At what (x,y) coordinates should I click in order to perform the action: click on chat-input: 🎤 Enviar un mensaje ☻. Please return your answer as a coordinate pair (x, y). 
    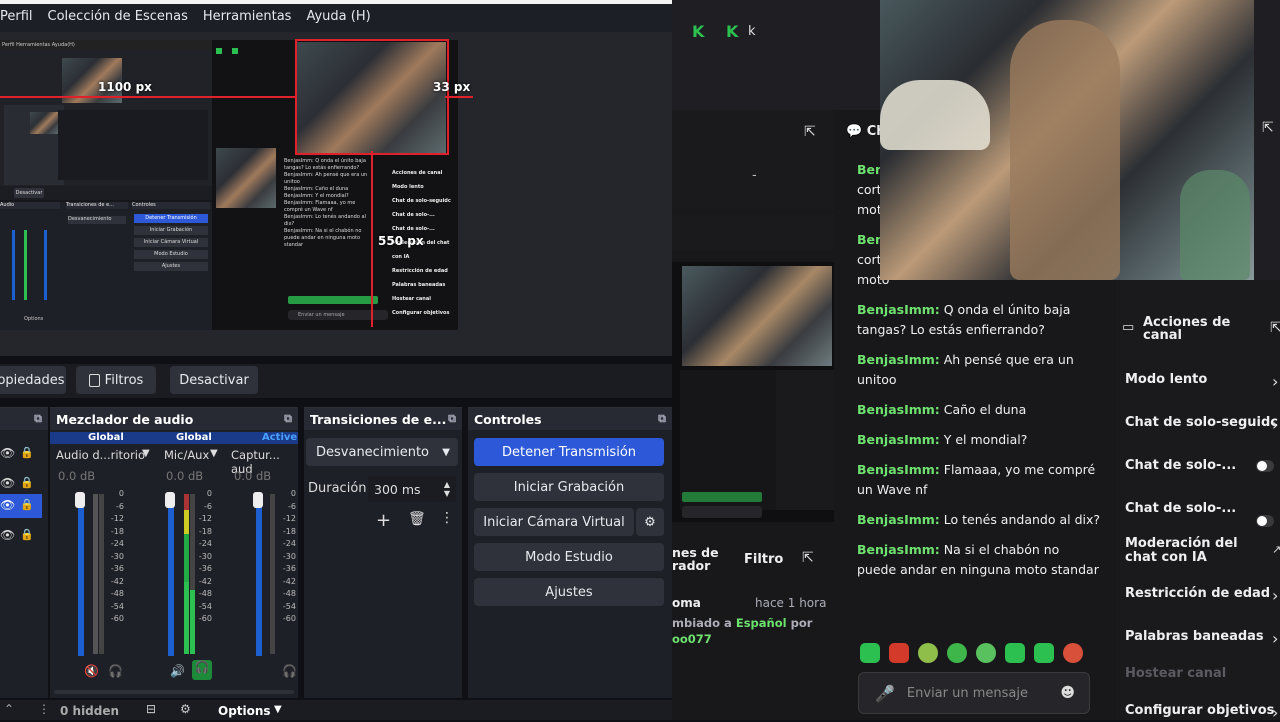
    Looking at the image, I should click on (974, 693).